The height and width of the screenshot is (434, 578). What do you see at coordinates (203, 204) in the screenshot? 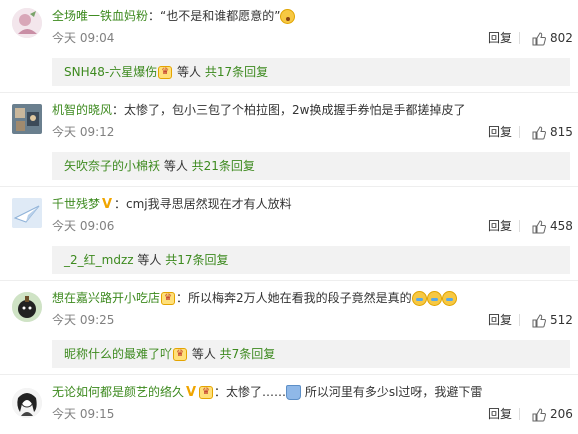
I see `comment-text: ：cmj我寻思居然现在才有人放料` at bounding box center [203, 204].